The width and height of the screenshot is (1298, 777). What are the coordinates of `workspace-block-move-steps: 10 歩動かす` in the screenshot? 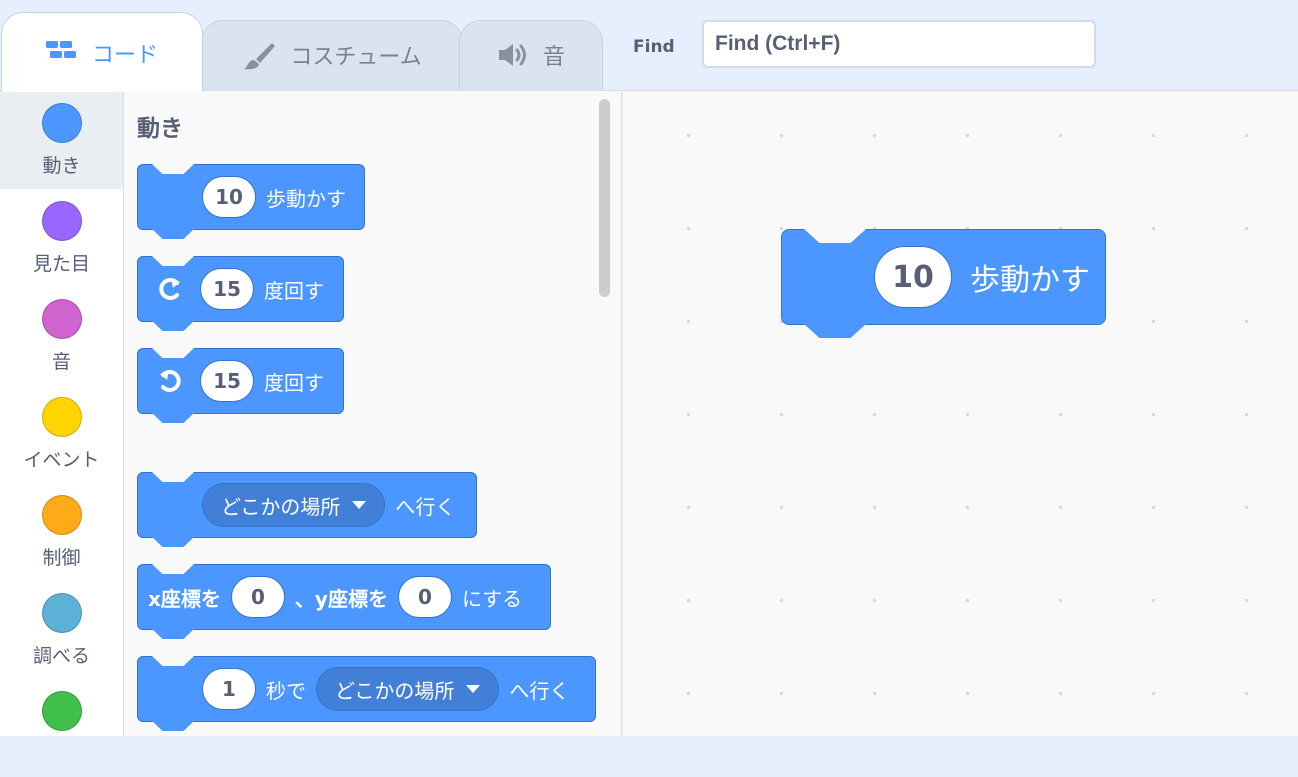 It's located at (943, 283).